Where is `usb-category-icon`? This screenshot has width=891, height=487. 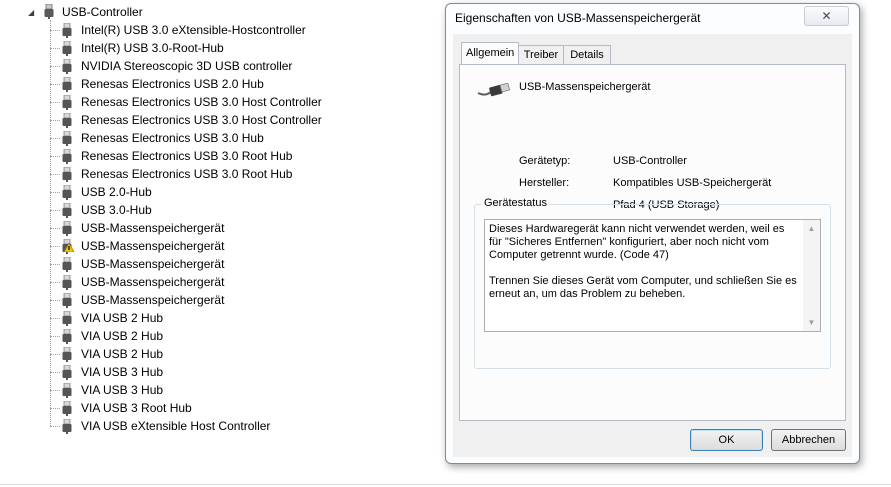 usb-category-icon is located at coordinates (49, 13).